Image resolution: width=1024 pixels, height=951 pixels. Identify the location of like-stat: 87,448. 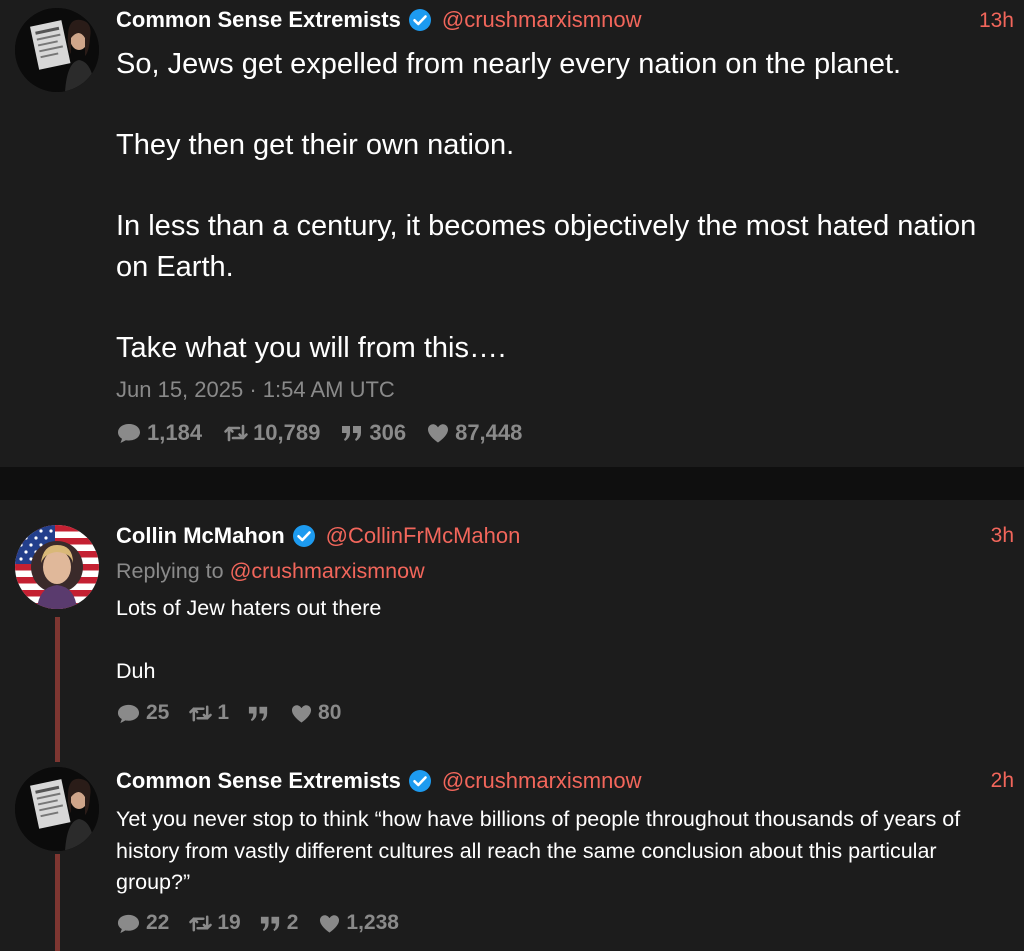
(474, 433).